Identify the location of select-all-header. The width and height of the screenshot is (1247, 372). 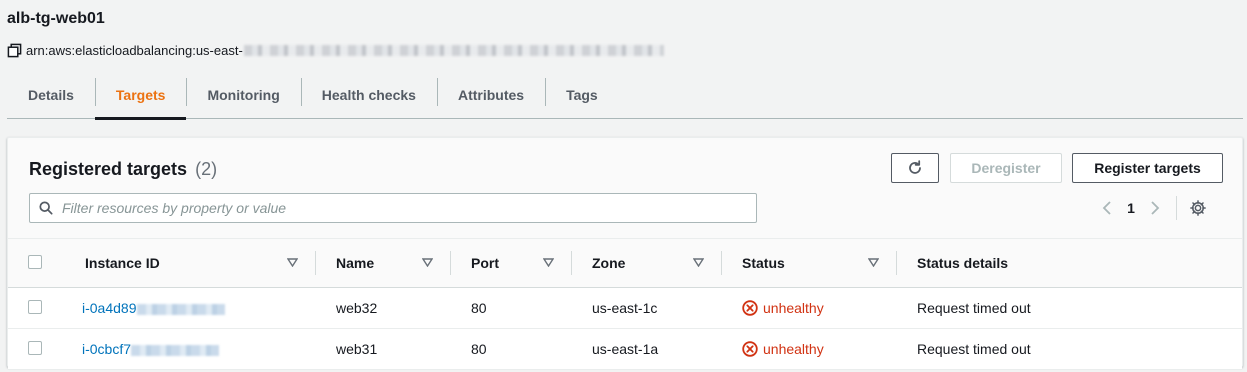
(36, 263).